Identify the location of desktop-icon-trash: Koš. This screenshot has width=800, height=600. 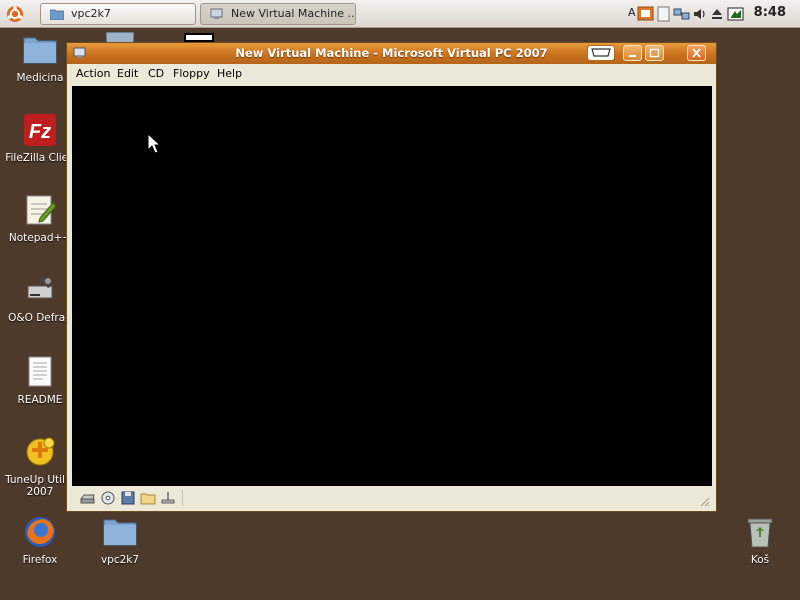
(760, 540).